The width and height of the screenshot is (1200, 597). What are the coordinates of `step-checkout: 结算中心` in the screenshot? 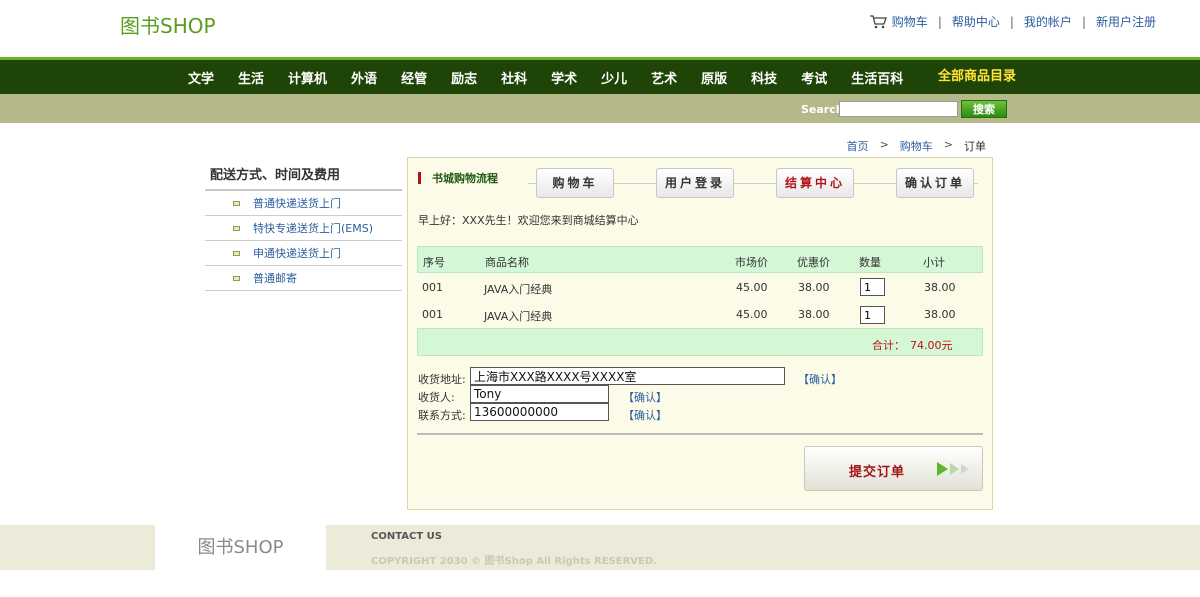 It's located at (815, 183).